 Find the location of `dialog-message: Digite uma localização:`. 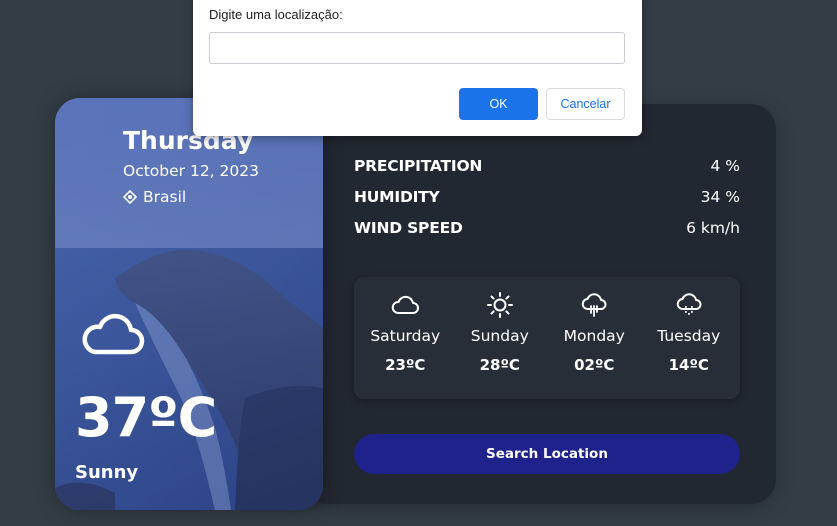

dialog-message: Digite uma localização: is located at coordinates (276, 14).